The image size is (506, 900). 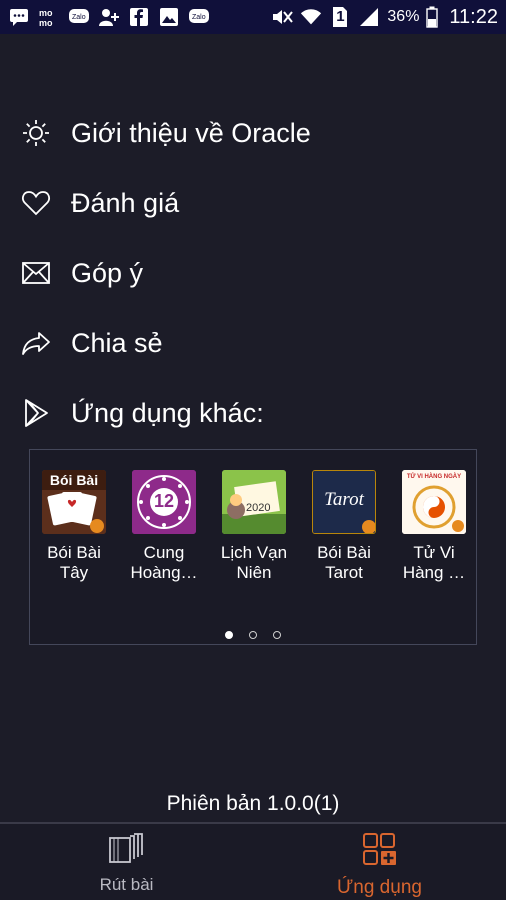 I want to click on messages-icon, so click(x=19, y=17).